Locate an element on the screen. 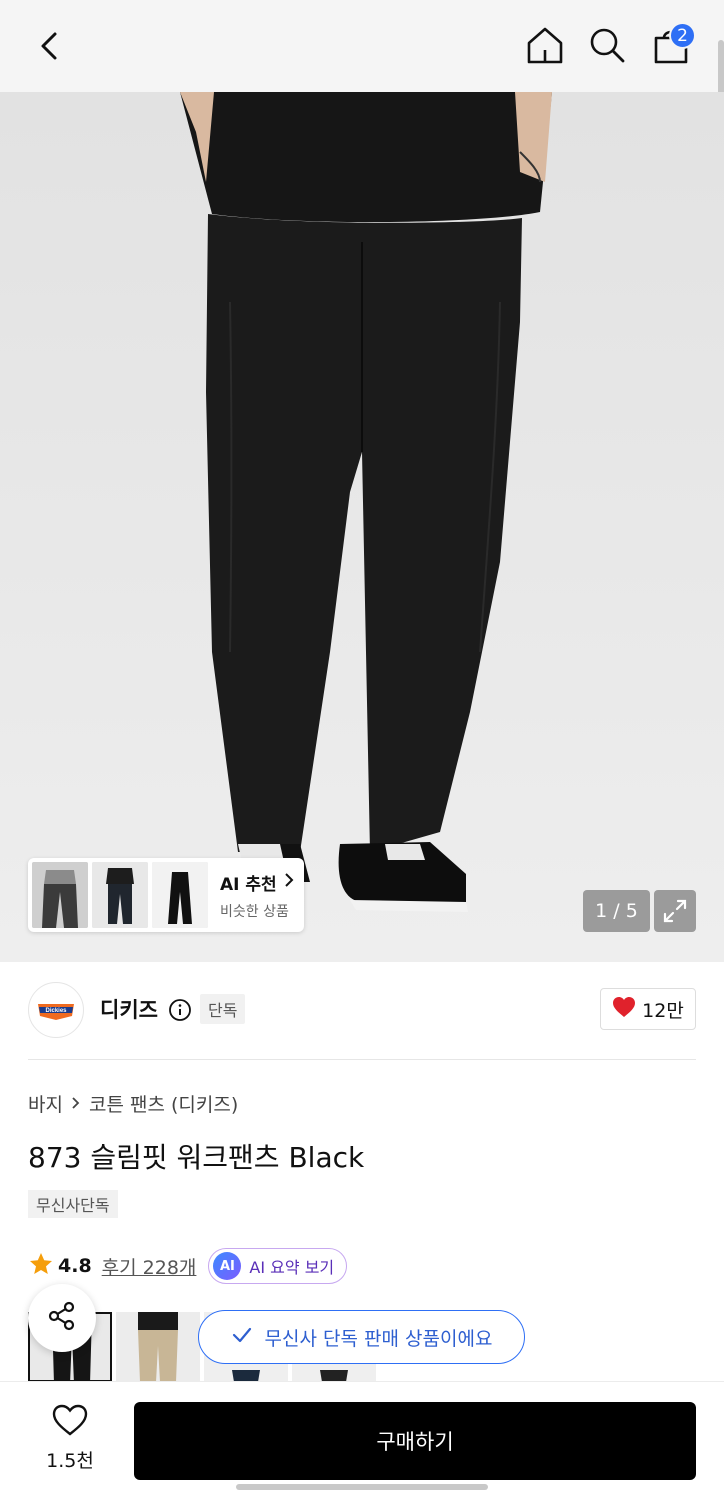  rating-value: 4.8 is located at coordinates (75, 1266).